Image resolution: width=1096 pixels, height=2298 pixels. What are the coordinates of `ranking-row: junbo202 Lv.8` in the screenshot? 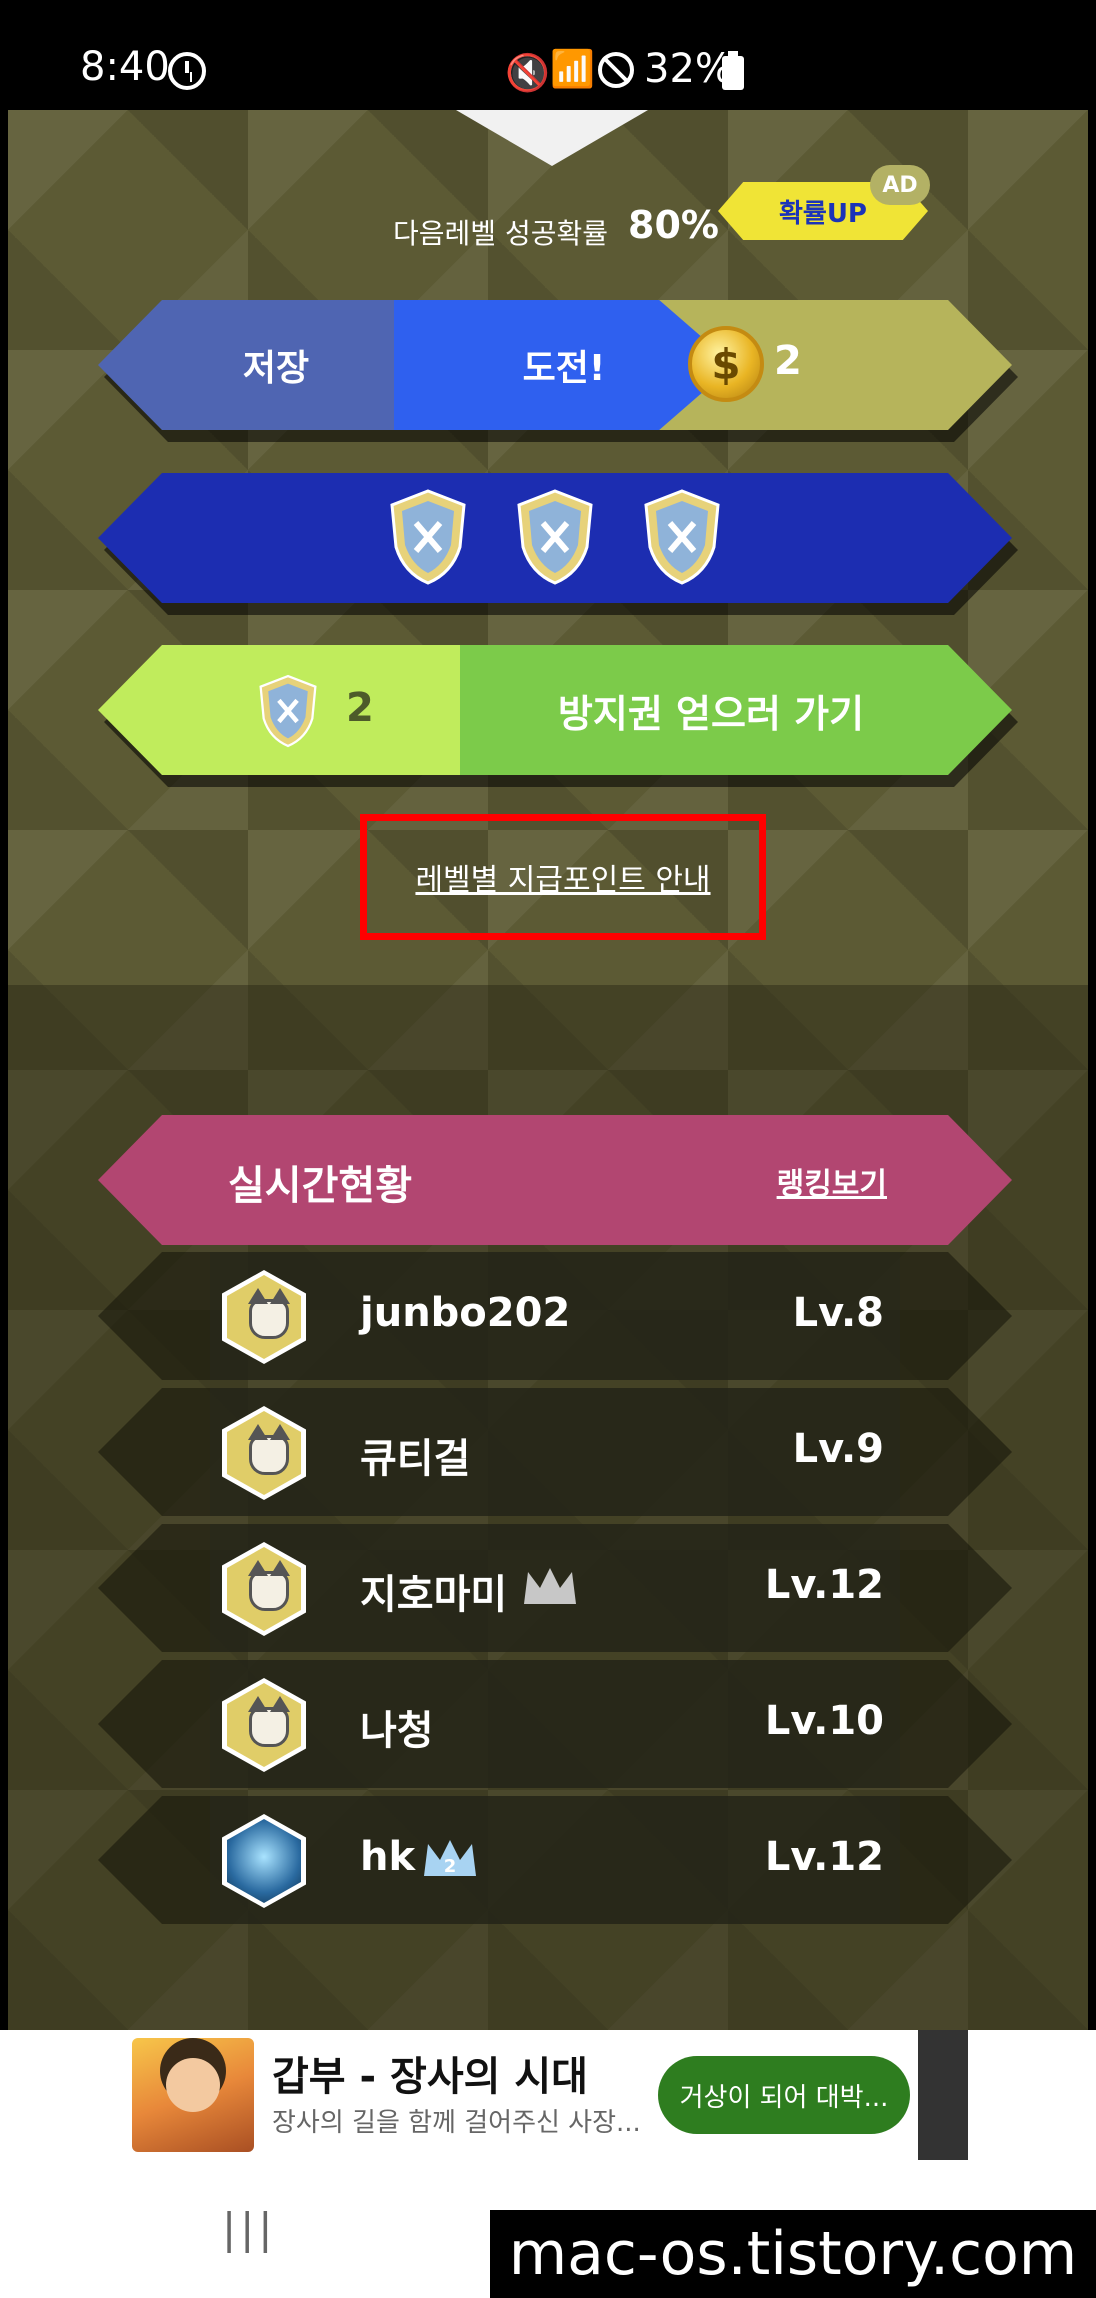 It's located at (555, 1316).